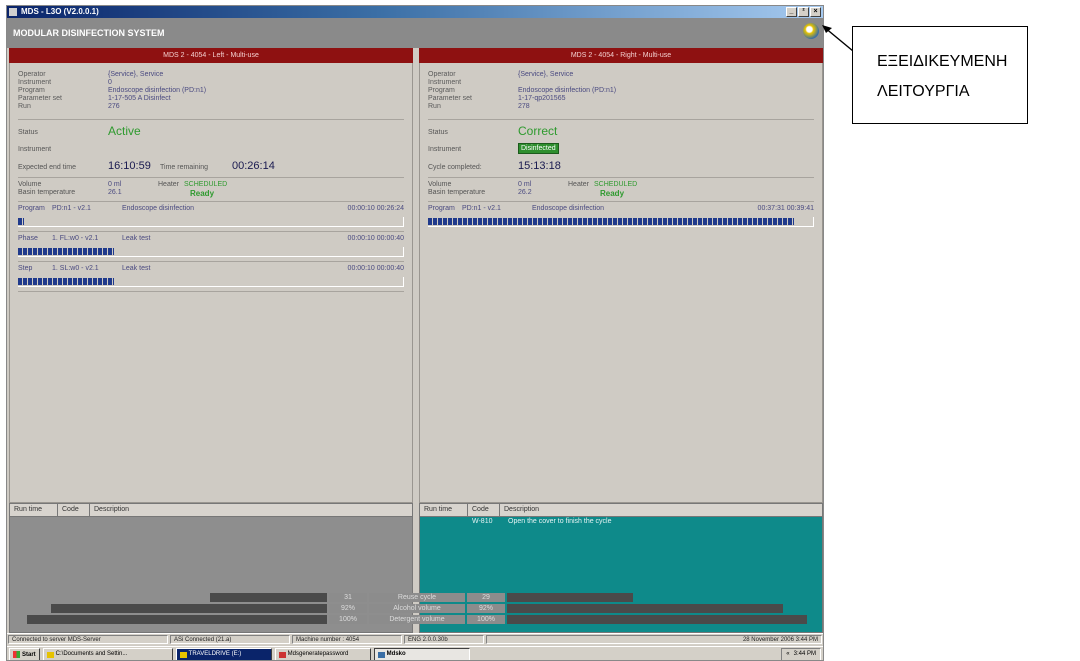 This screenshot has width=1080, height=661. Describe the element at coordinates (621, 521) in the screenshot. I see `log-row: W-810 Open the cover to finish the cycle` at that location.